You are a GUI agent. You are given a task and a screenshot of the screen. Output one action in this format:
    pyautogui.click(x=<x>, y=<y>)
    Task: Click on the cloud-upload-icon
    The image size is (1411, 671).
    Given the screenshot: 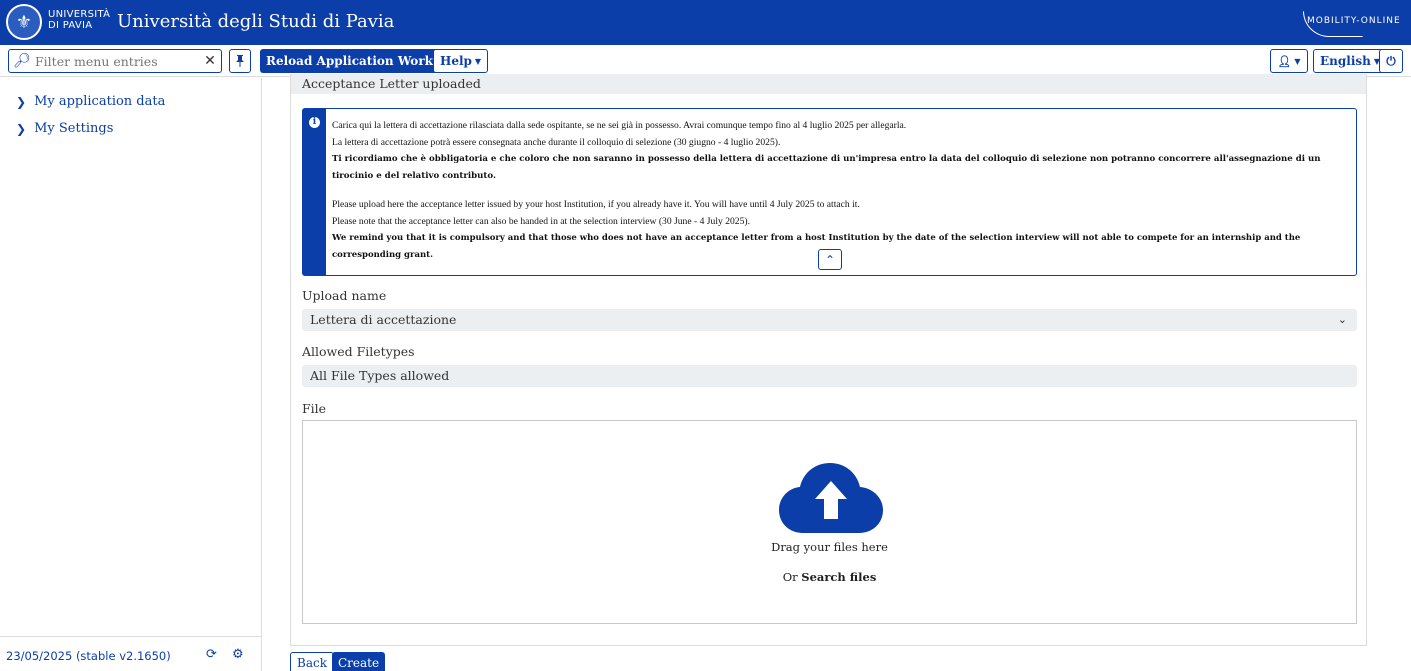 What is the action you would take?
    pyautogui.click(x=831, y=498)
    